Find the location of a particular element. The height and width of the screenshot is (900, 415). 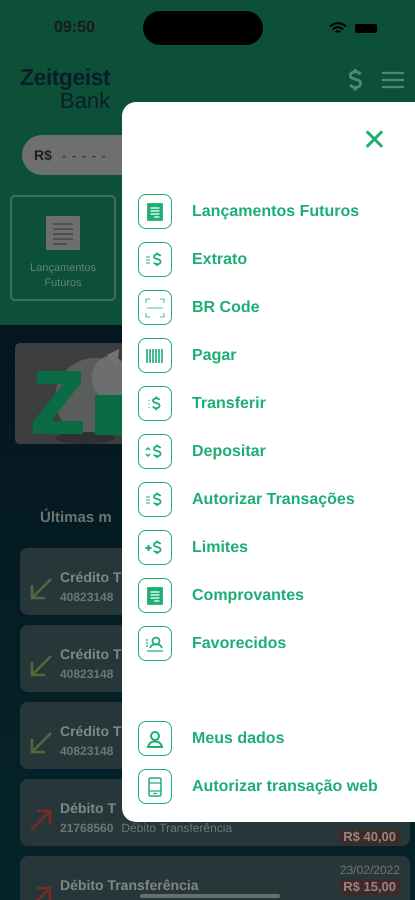

transaction-title: Débito Transferência is located at coordinates (129, 885).